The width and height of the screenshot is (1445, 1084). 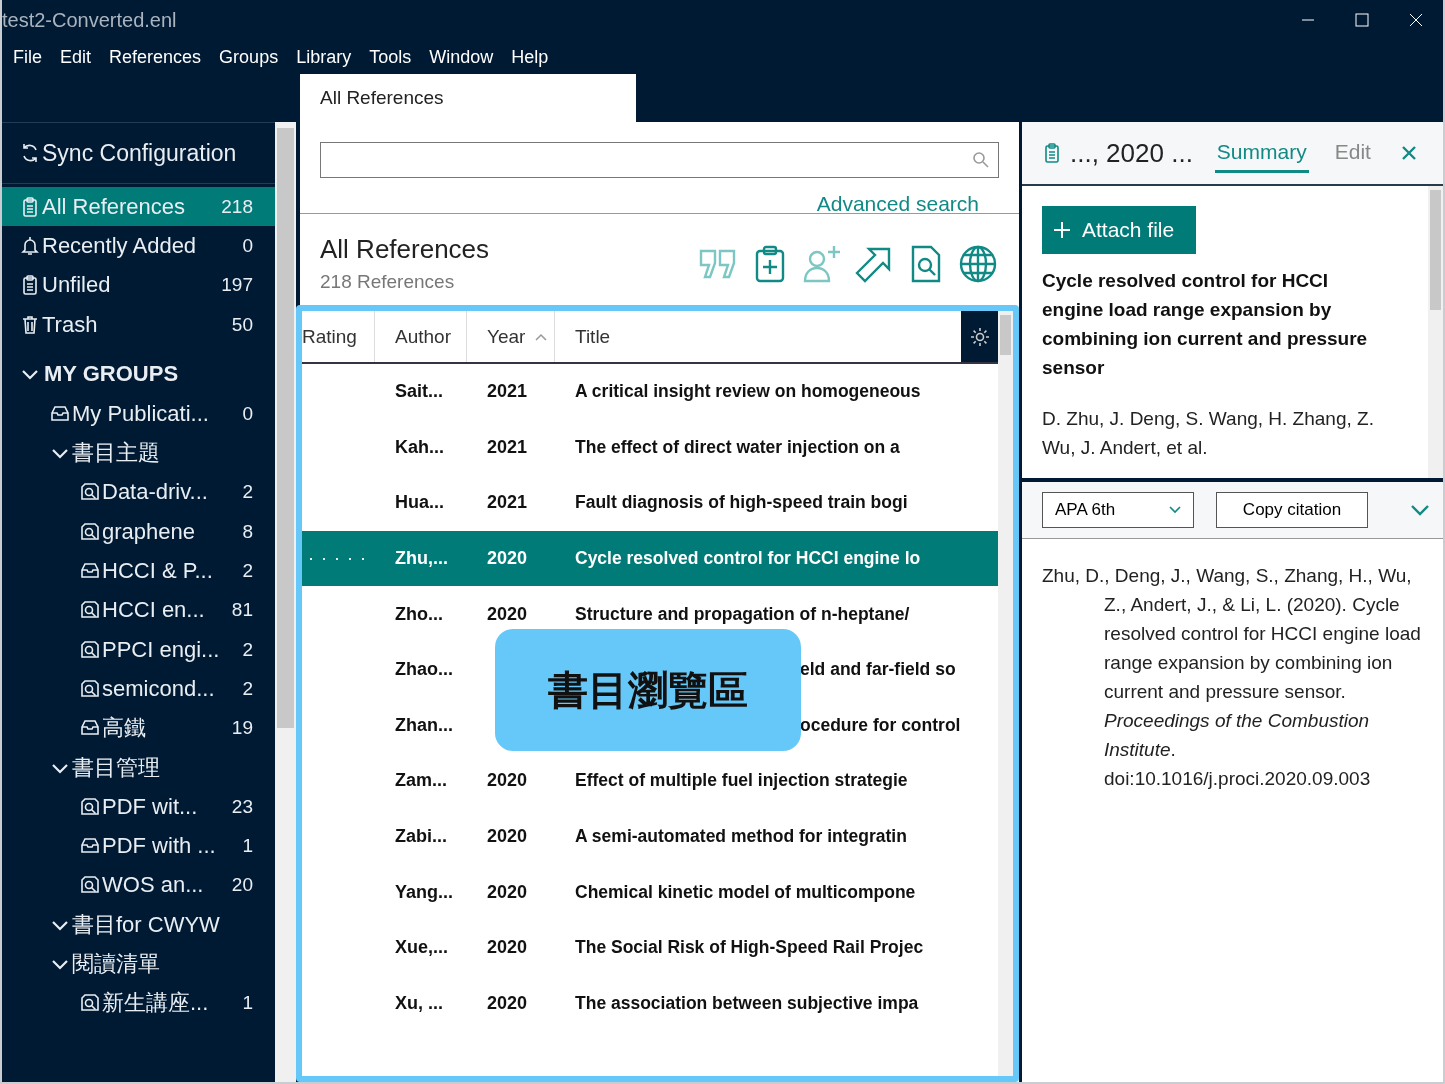 What do you see at coordinates (138, 153) in the screenshot?
I see `sync-configuration: Sync Configuration` at bounding box center [138, 153].